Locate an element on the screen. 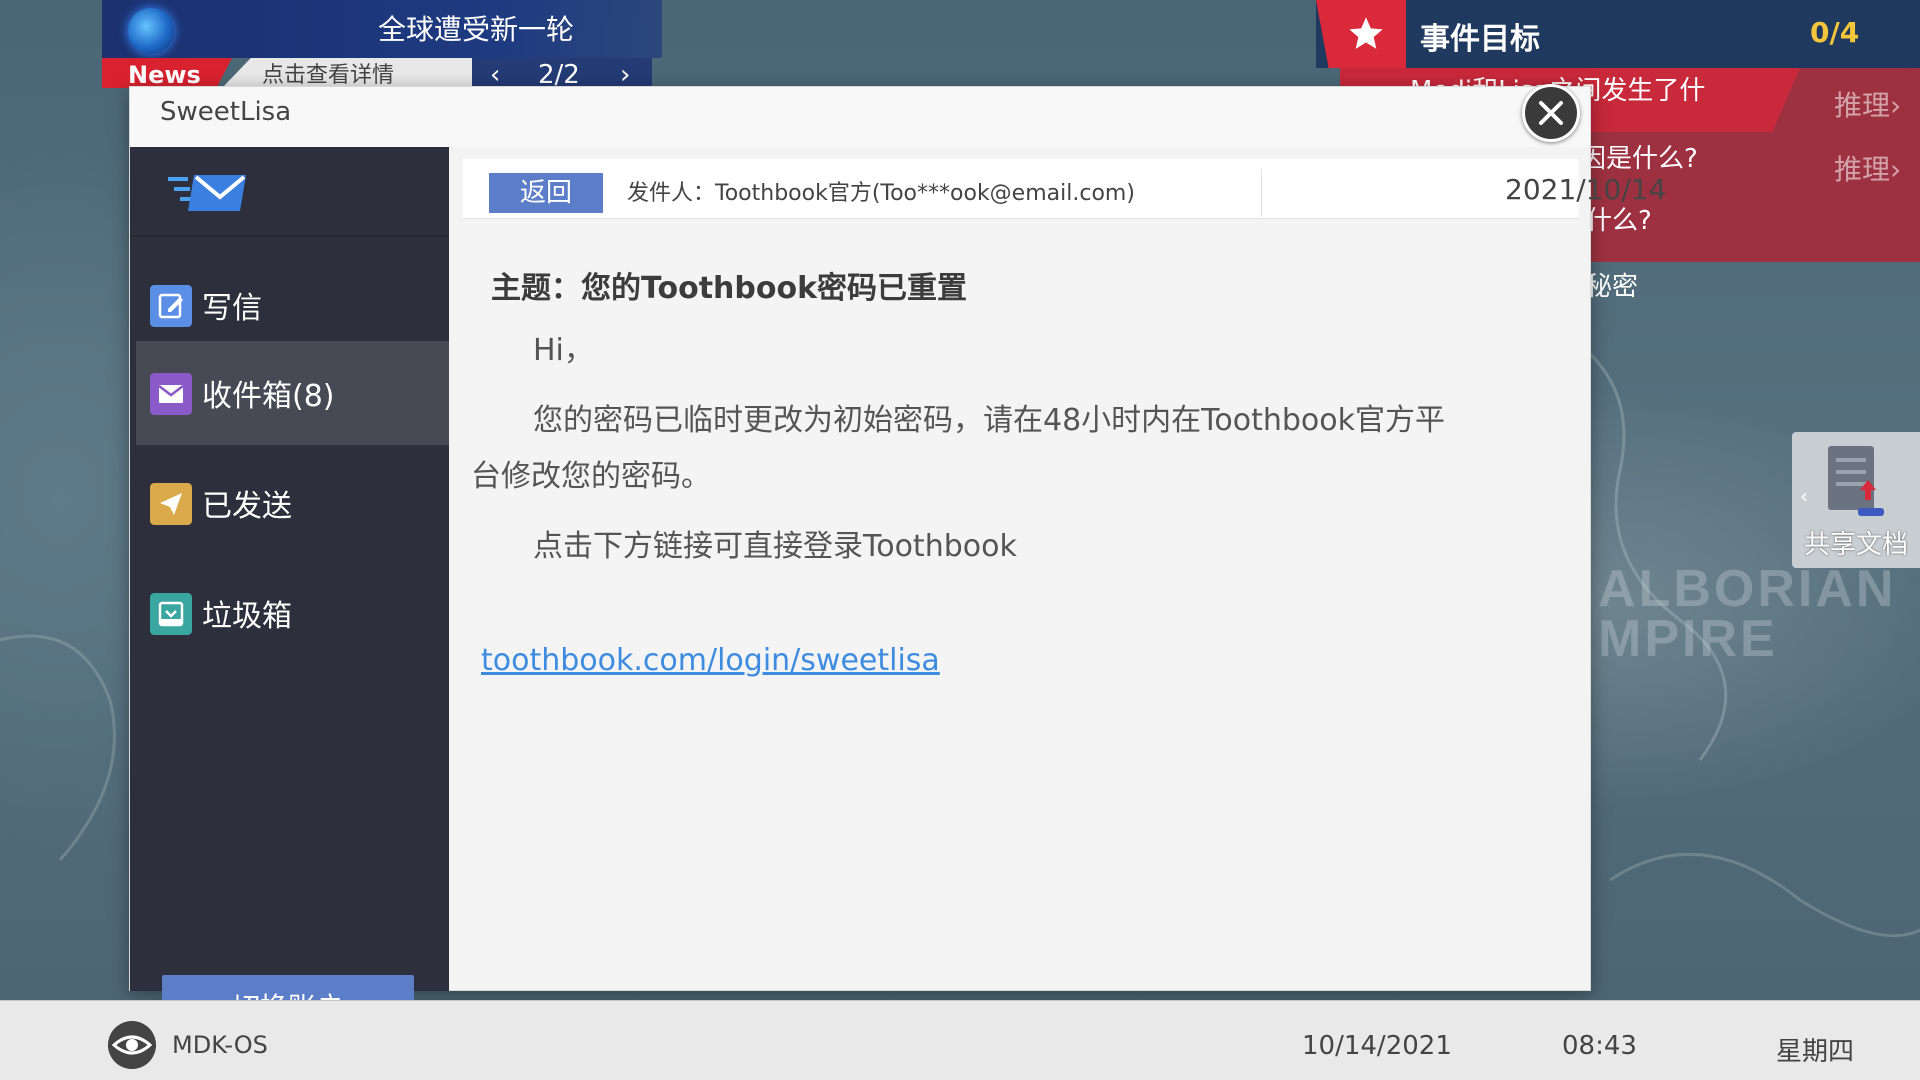 This screenshot has height=1080, width=1920. sidebar-item-sent: 已发送 is located at coordinates (292, 503).